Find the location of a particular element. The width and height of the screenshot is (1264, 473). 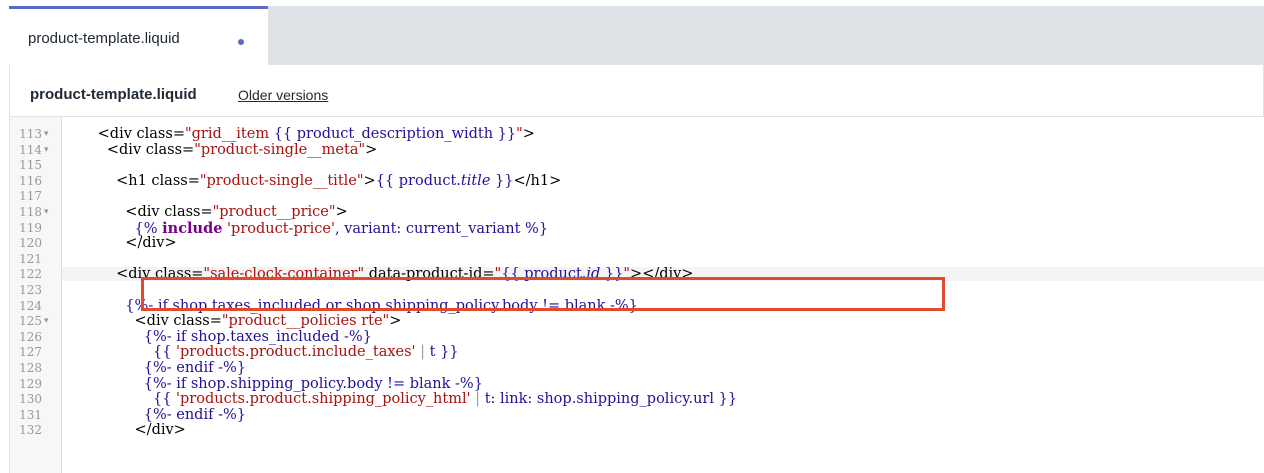

older-versions-link: Older versions is located at coordinates (283, 95).